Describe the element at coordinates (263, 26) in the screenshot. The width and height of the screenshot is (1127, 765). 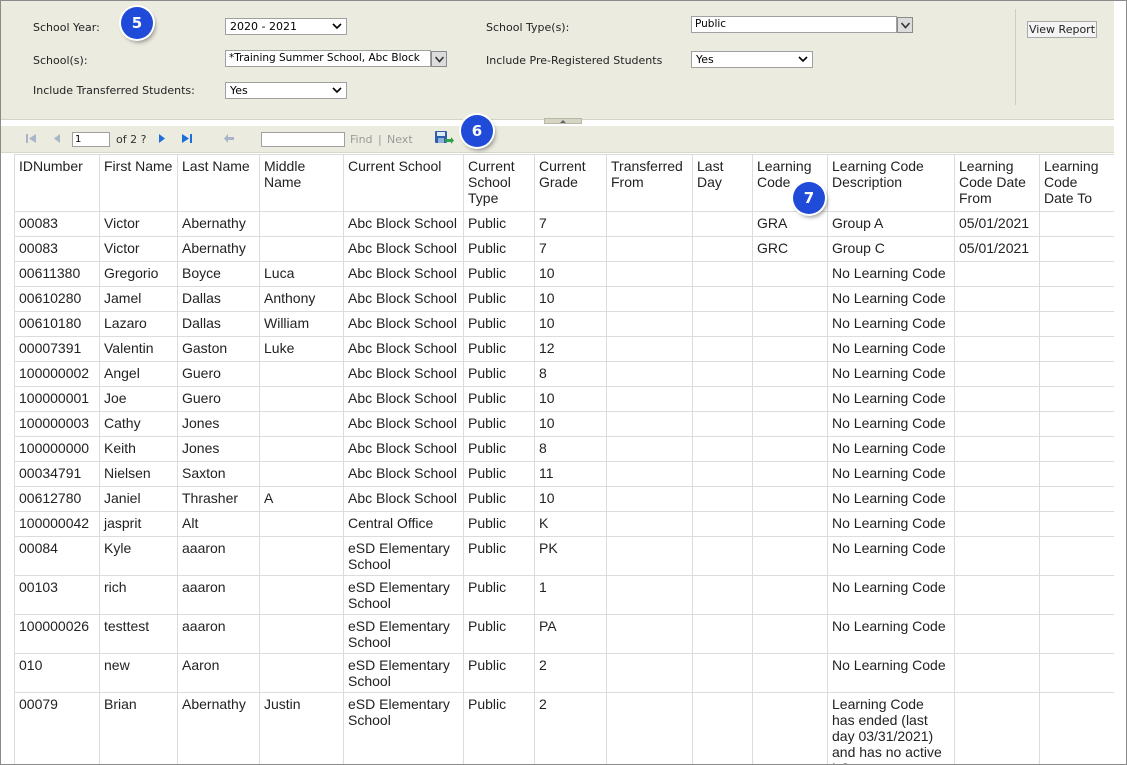
I see `school-year-value: 2020 - 2021` at that location.